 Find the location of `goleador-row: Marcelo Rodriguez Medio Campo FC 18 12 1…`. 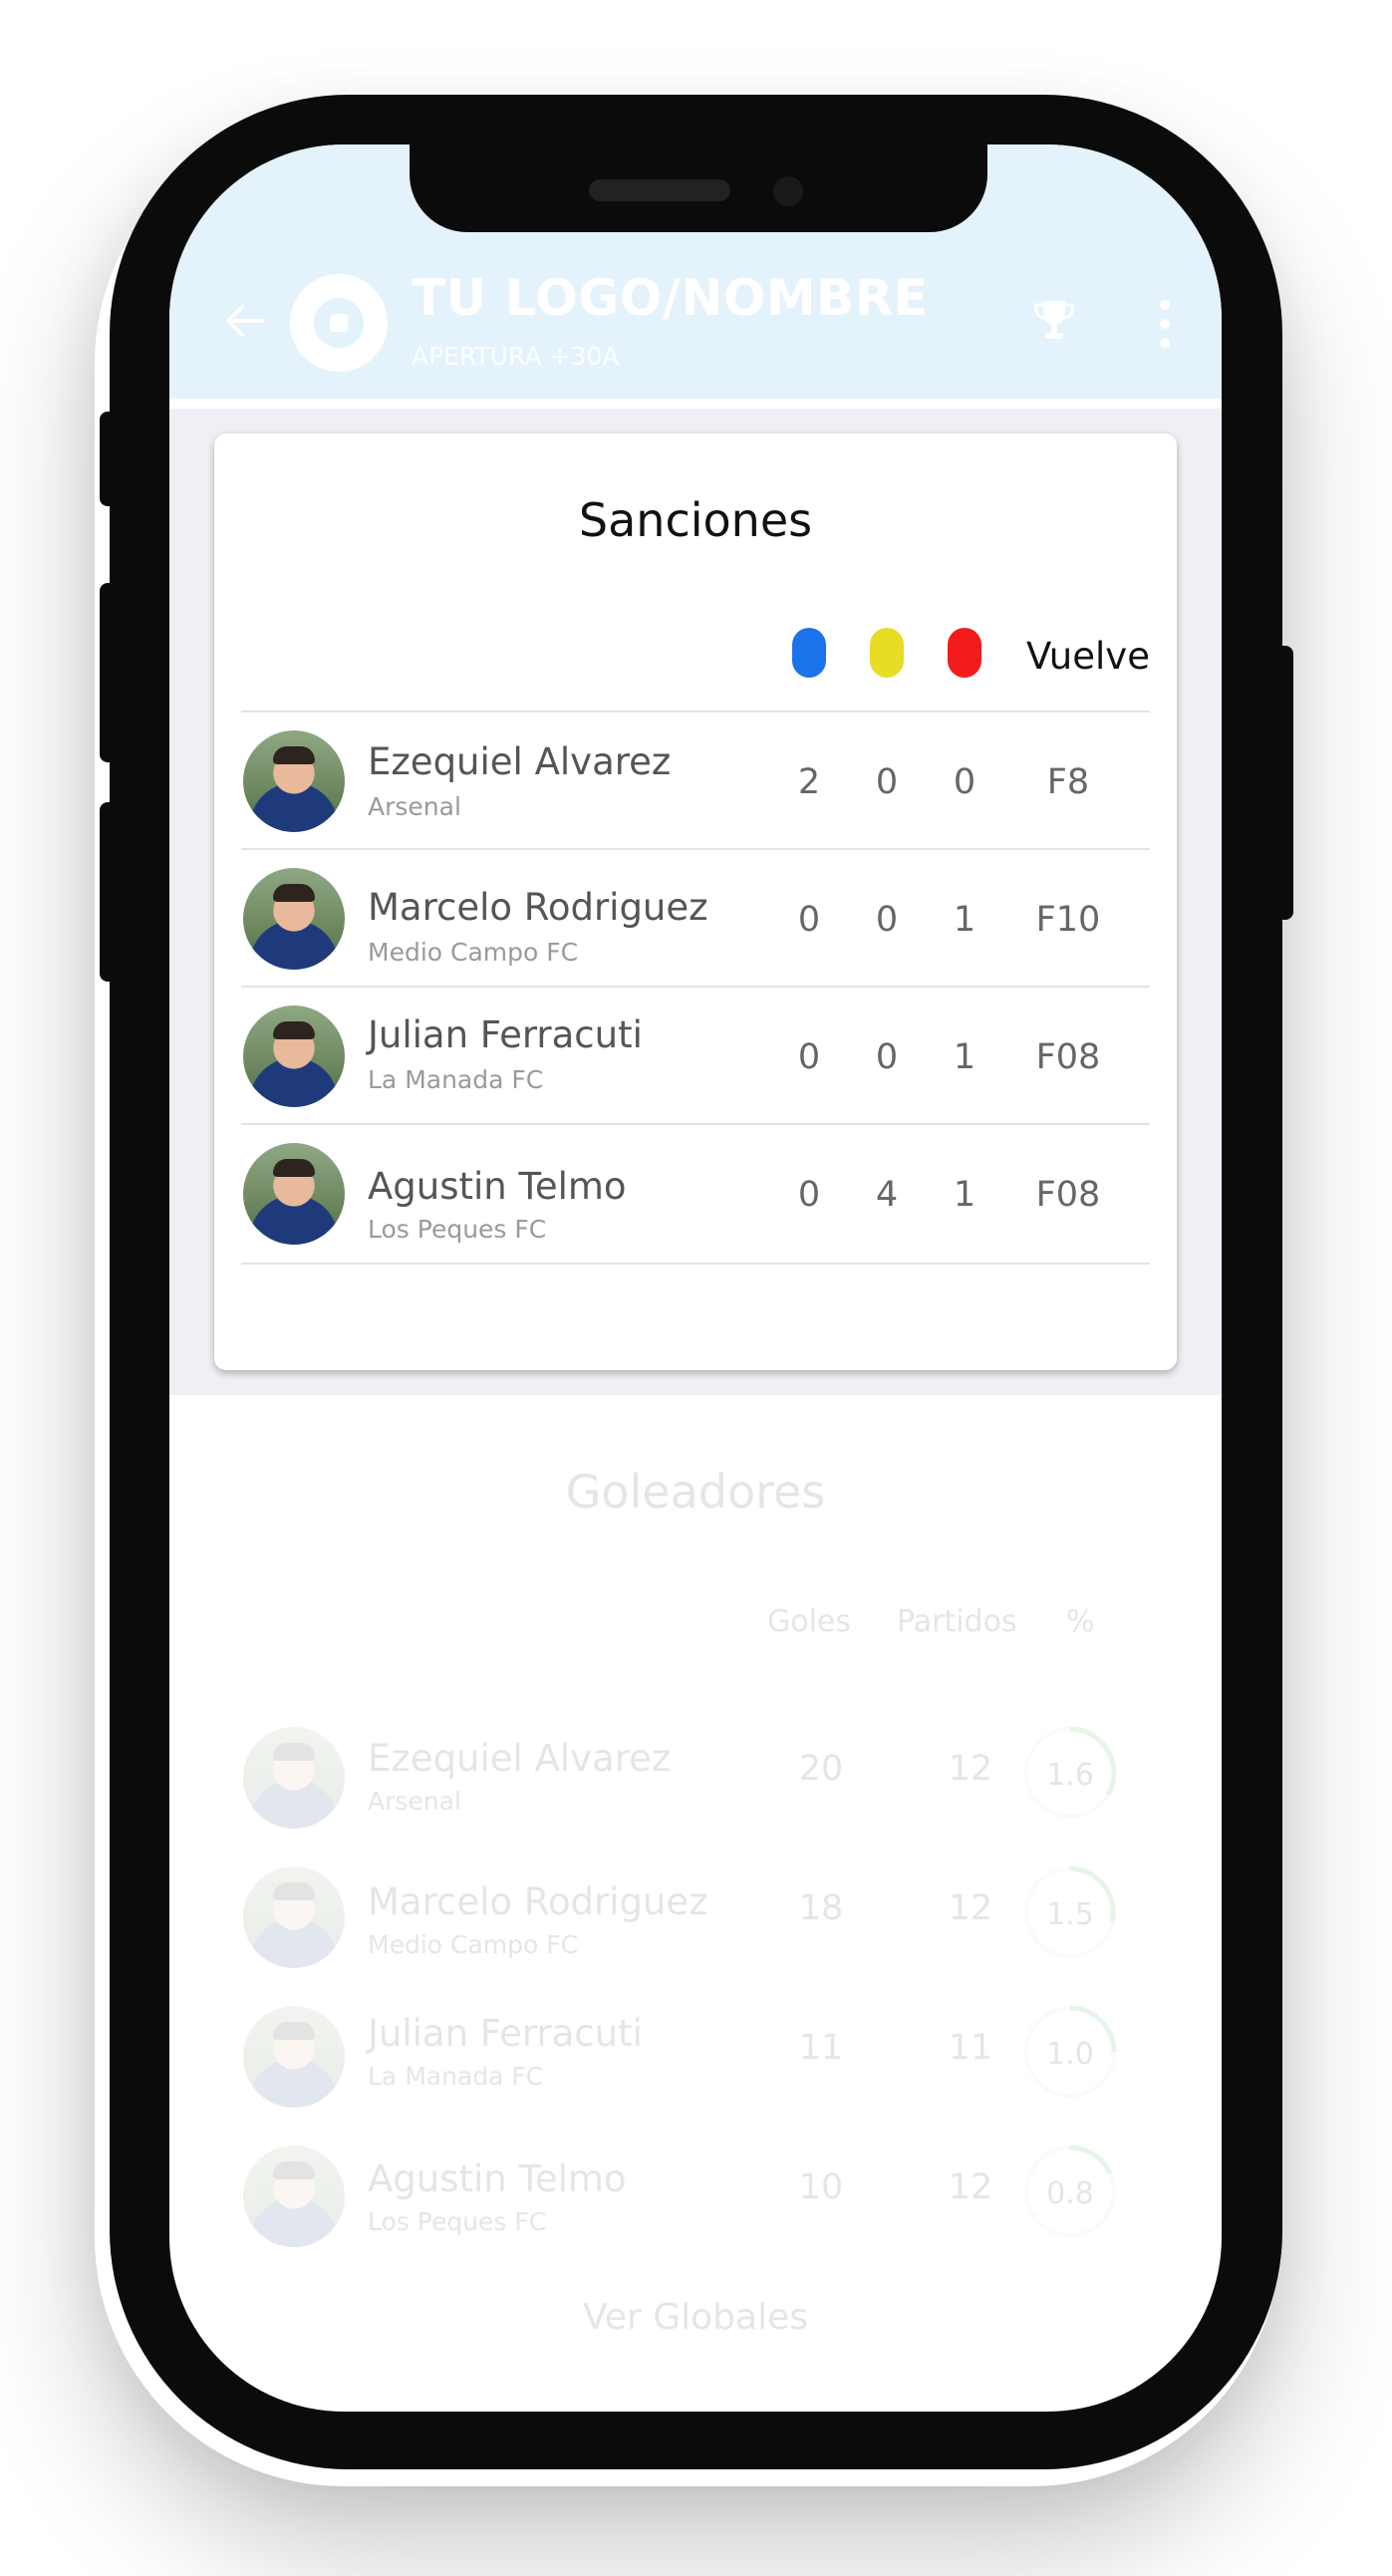

goleador-row: Marcelo Rodriguez Medio Campo FC 18 12 1… is located at coordinates (699, 1918).